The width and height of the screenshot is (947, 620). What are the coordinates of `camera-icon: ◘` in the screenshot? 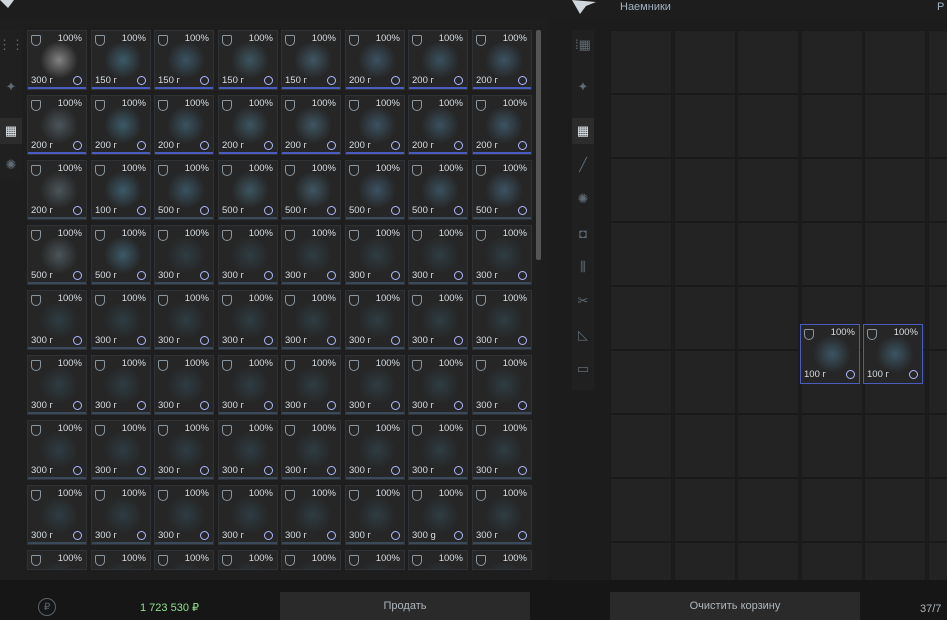 It's located at (583, 233).